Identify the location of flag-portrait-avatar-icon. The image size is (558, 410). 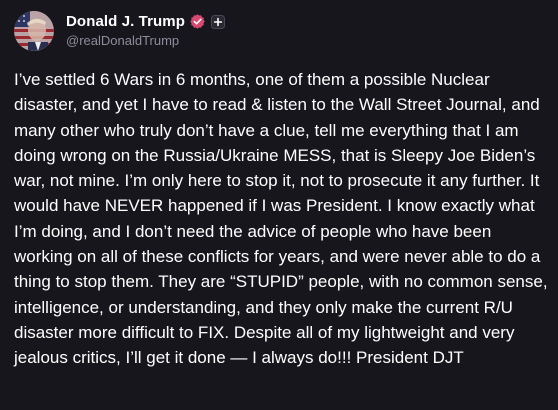
(34, 31).